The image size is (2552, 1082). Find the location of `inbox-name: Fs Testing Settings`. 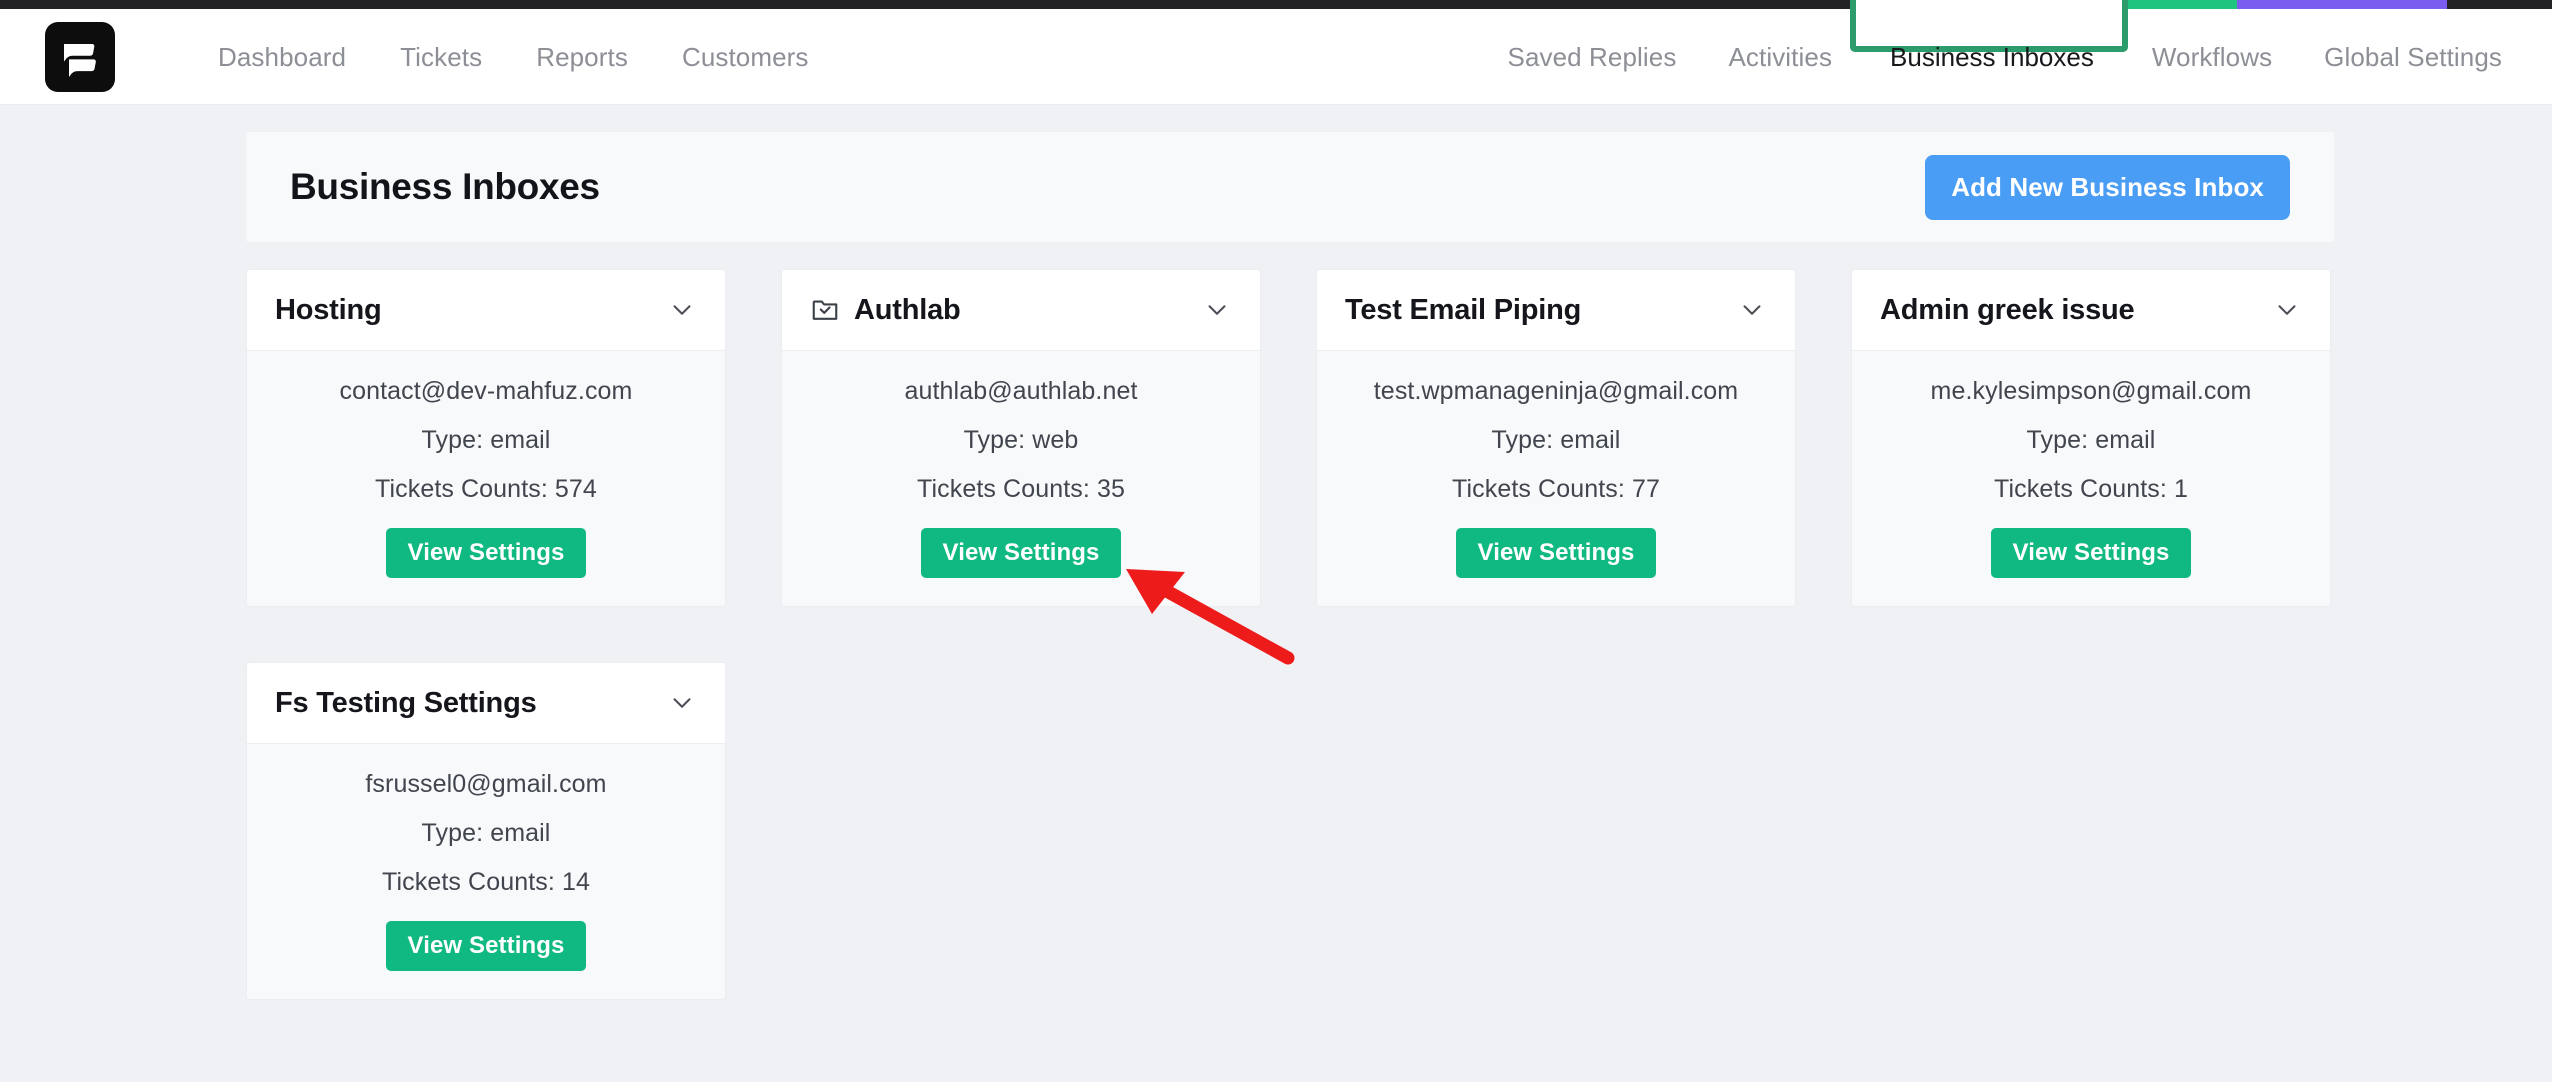

inbox-name: Fs Testing Settings is located at coordinates (406, 702).